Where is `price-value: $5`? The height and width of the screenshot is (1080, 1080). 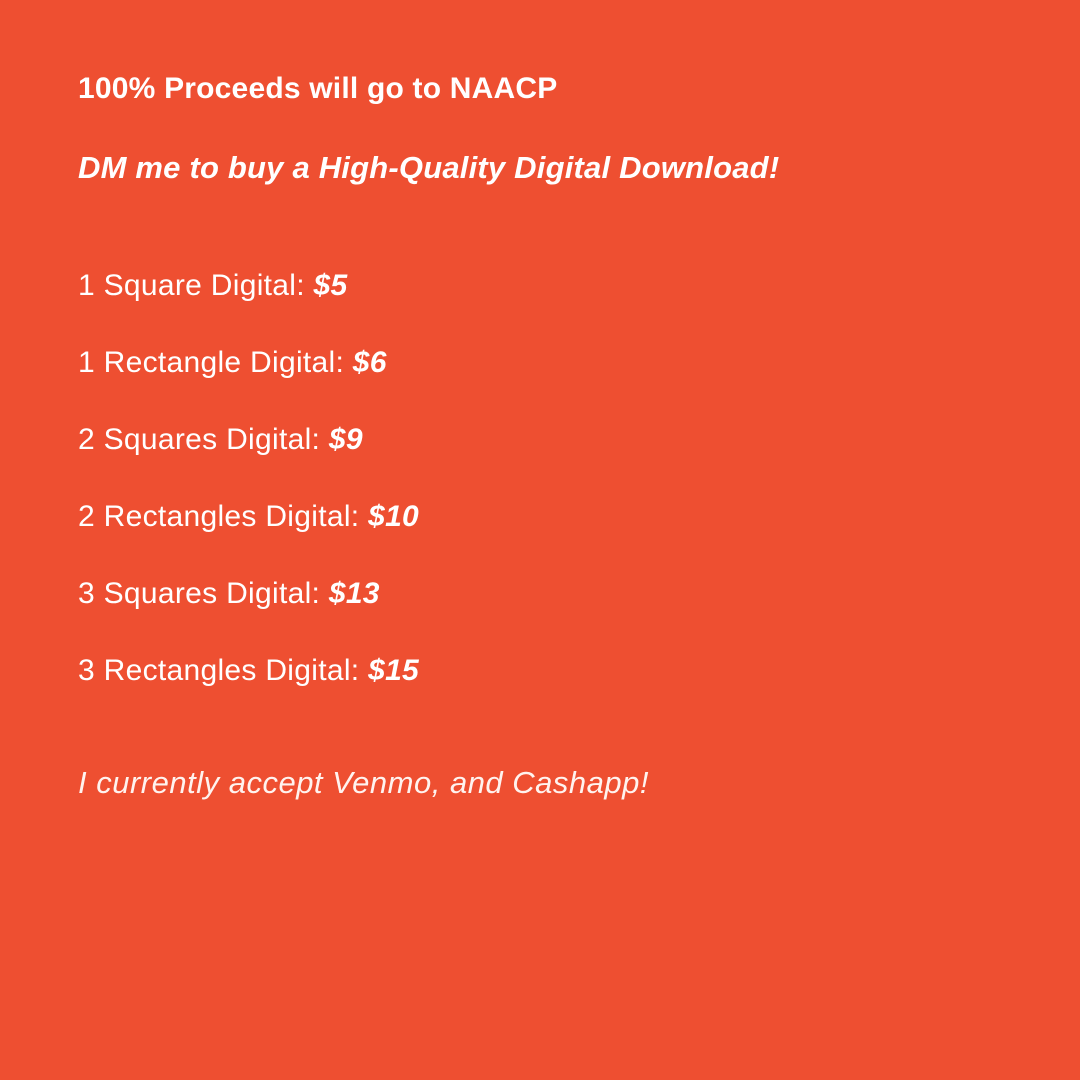
price-value: $5 is located at coordinates (330, 285).